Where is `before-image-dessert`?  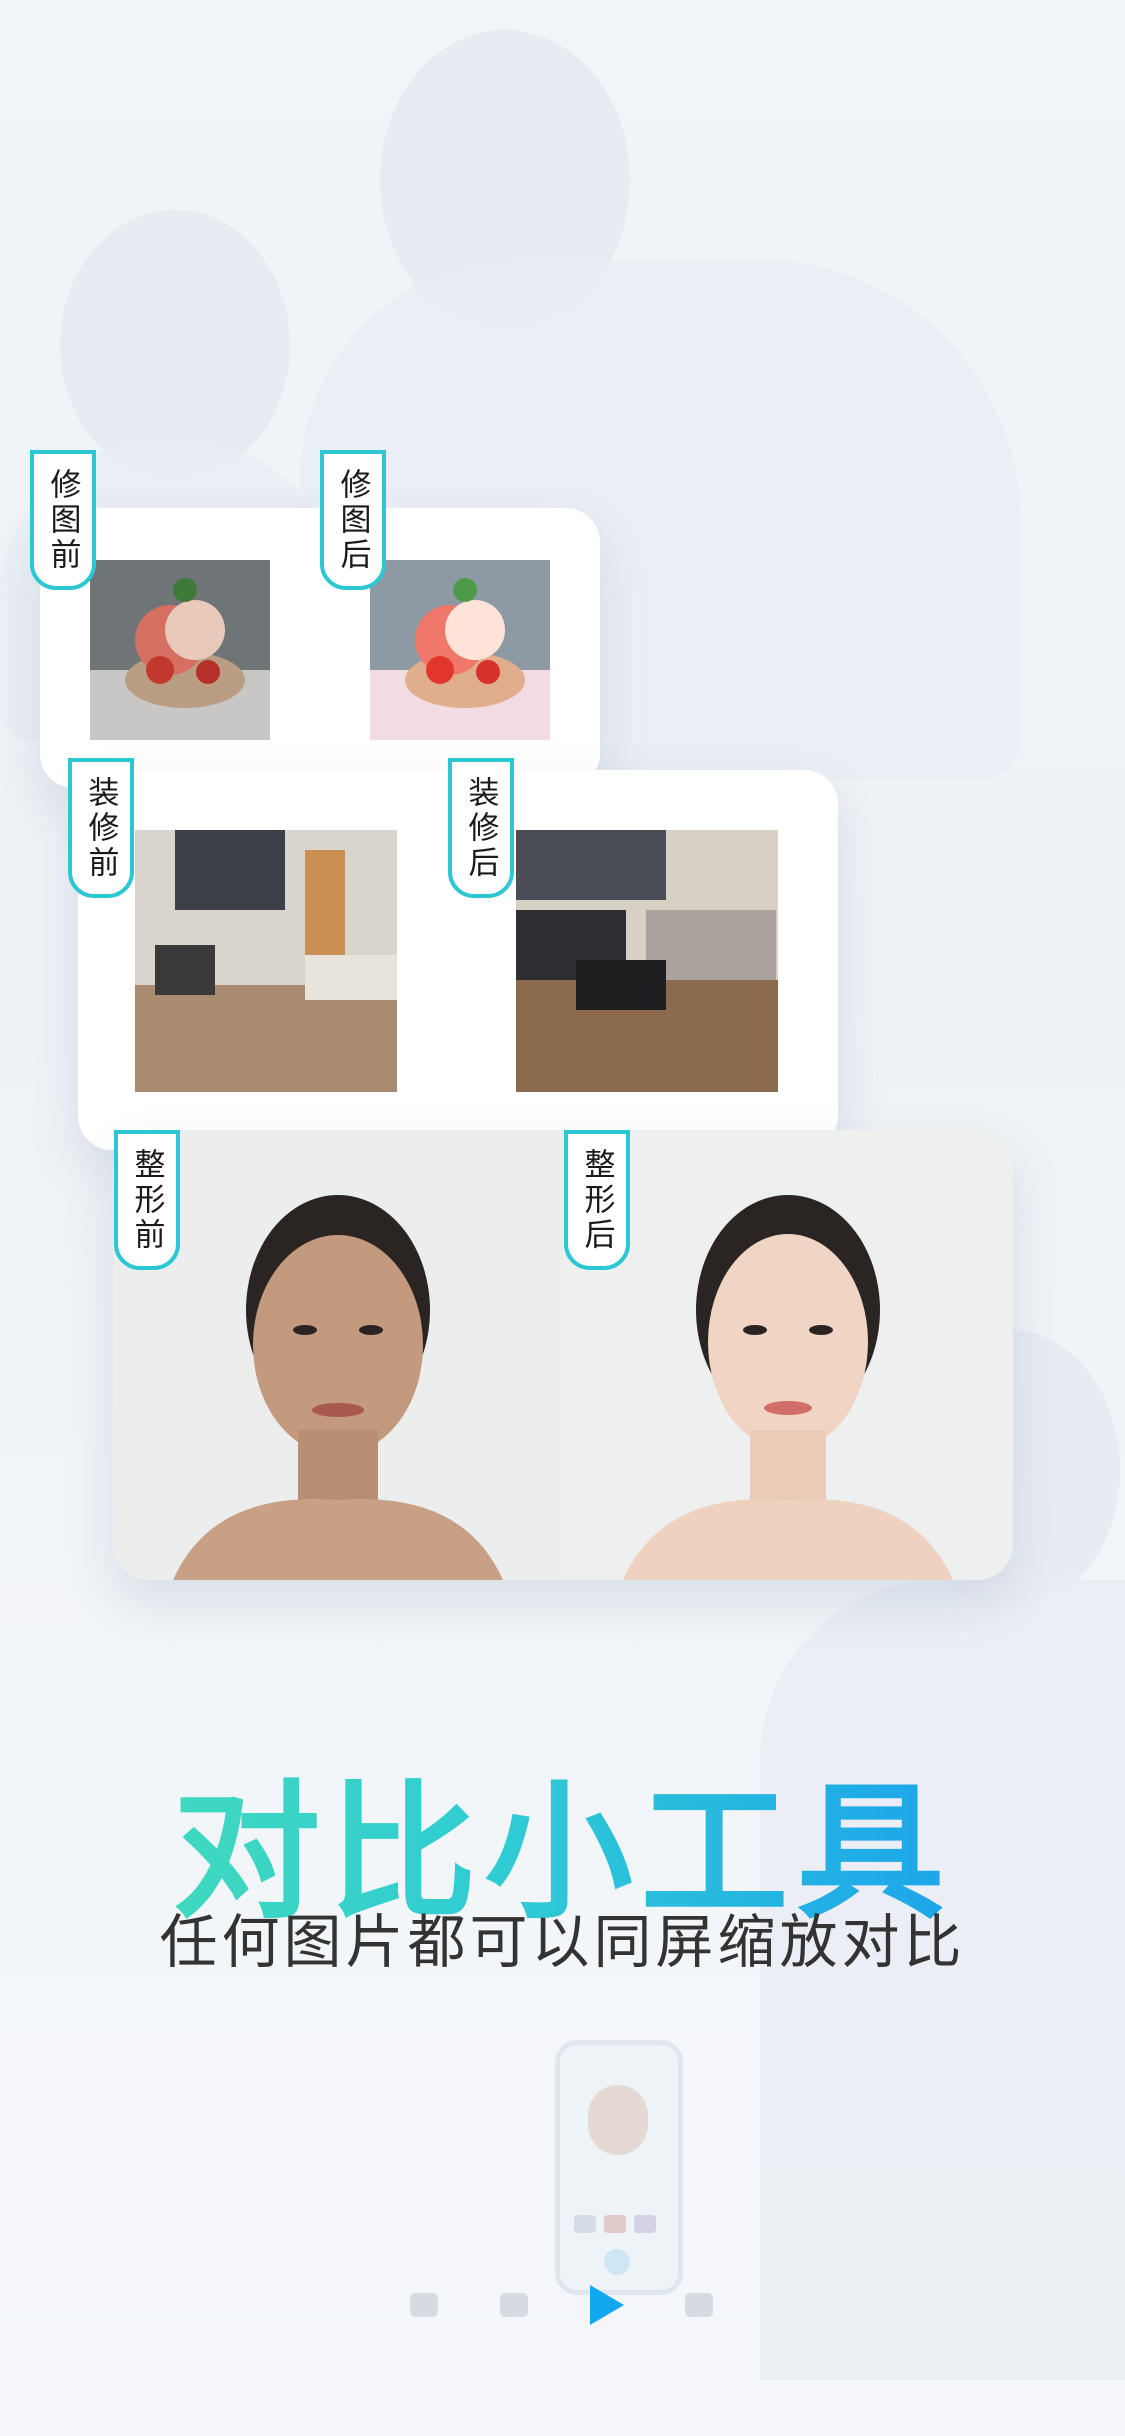
before-image-dessert is located at coordinates (180, 650).